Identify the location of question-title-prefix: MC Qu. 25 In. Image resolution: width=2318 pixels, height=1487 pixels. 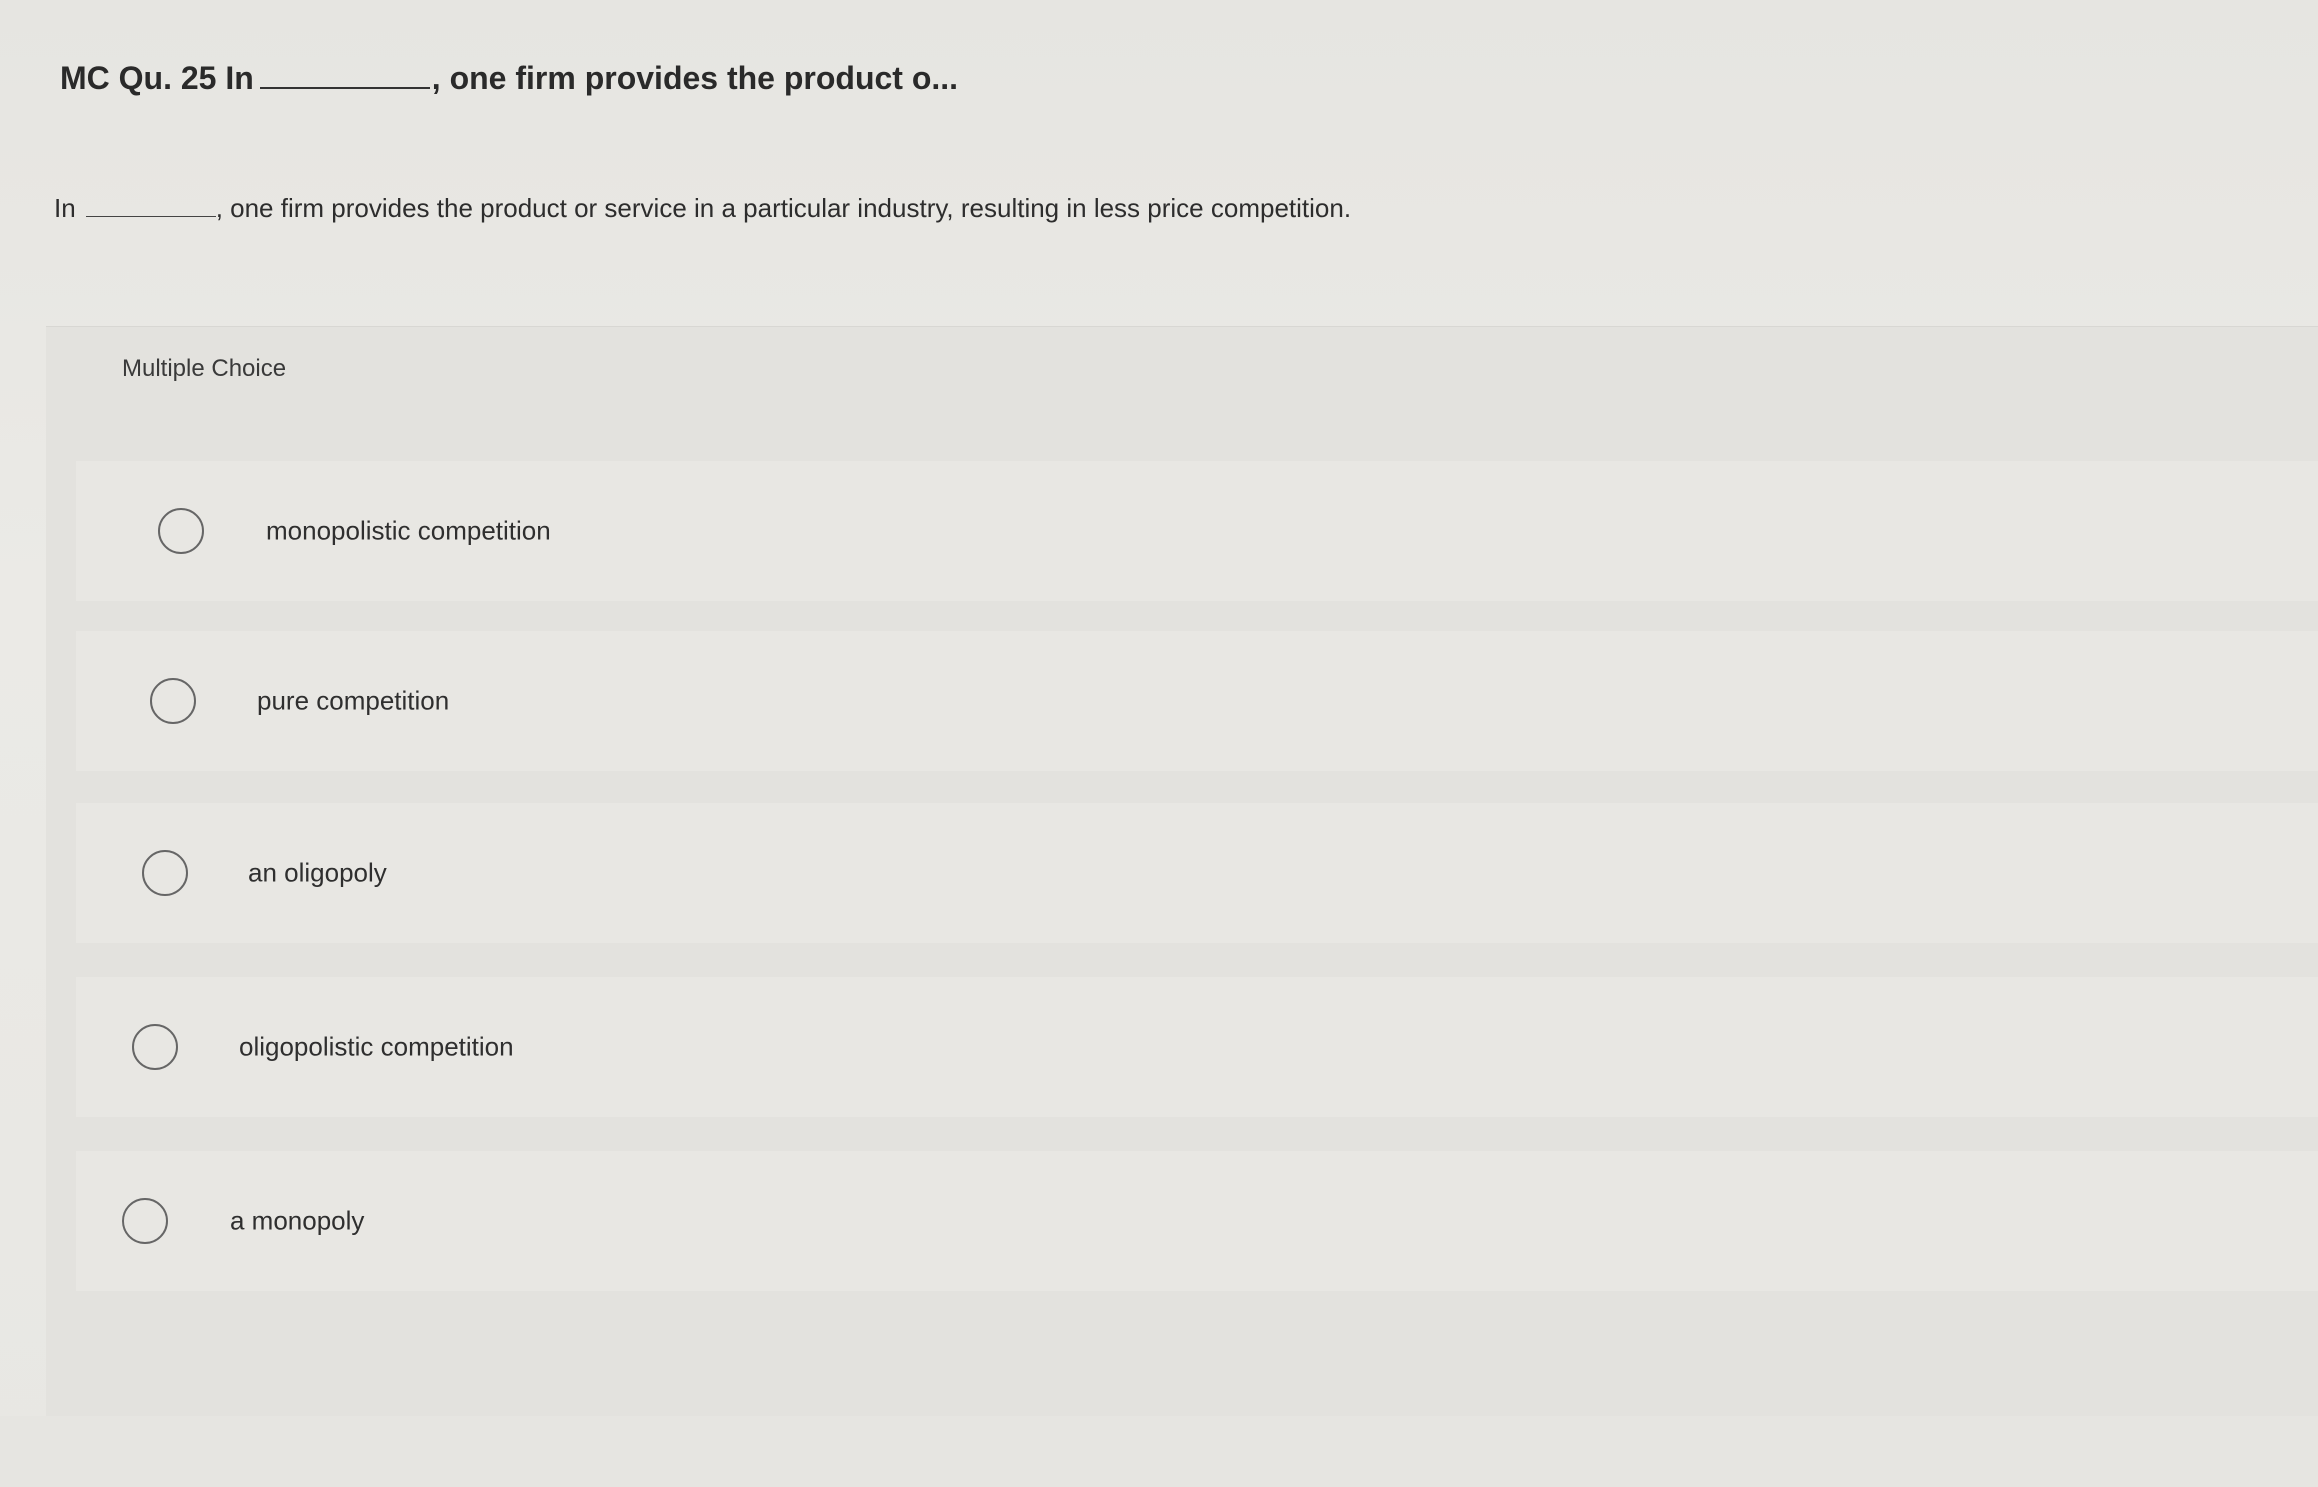
(157, 78).